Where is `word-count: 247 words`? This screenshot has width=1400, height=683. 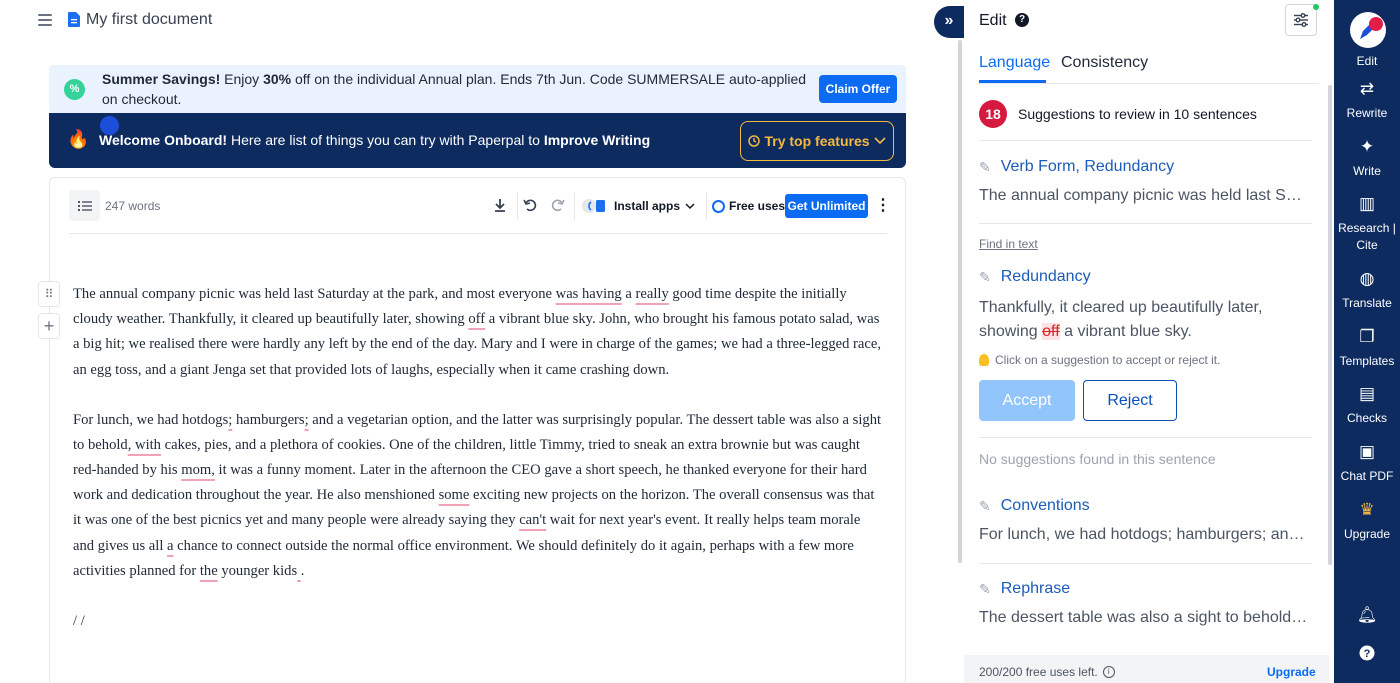 word-count: 247 words is located at coordinates (133, 206).